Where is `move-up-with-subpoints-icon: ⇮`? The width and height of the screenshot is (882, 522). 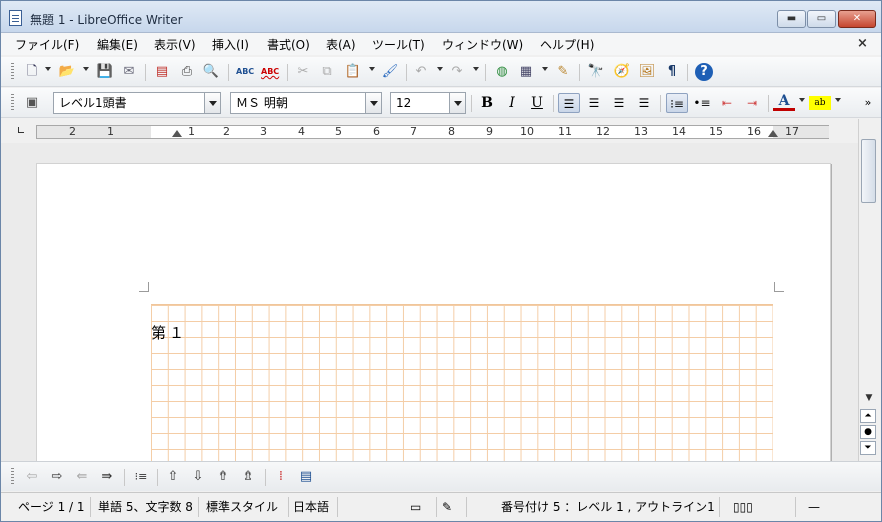
move-up-with-subpoints-icon: ⇮ is located at coordinates (223, 477).